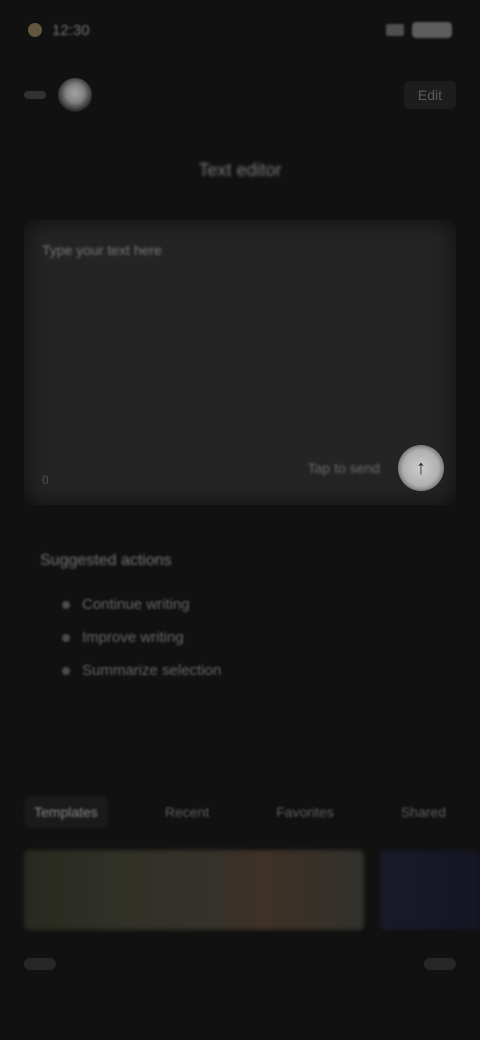 This screenshot has height=1040, width=480. Describe the element at coordinates (66, 812) in the screenshot. I see `tab-templates: Templates` at that location.